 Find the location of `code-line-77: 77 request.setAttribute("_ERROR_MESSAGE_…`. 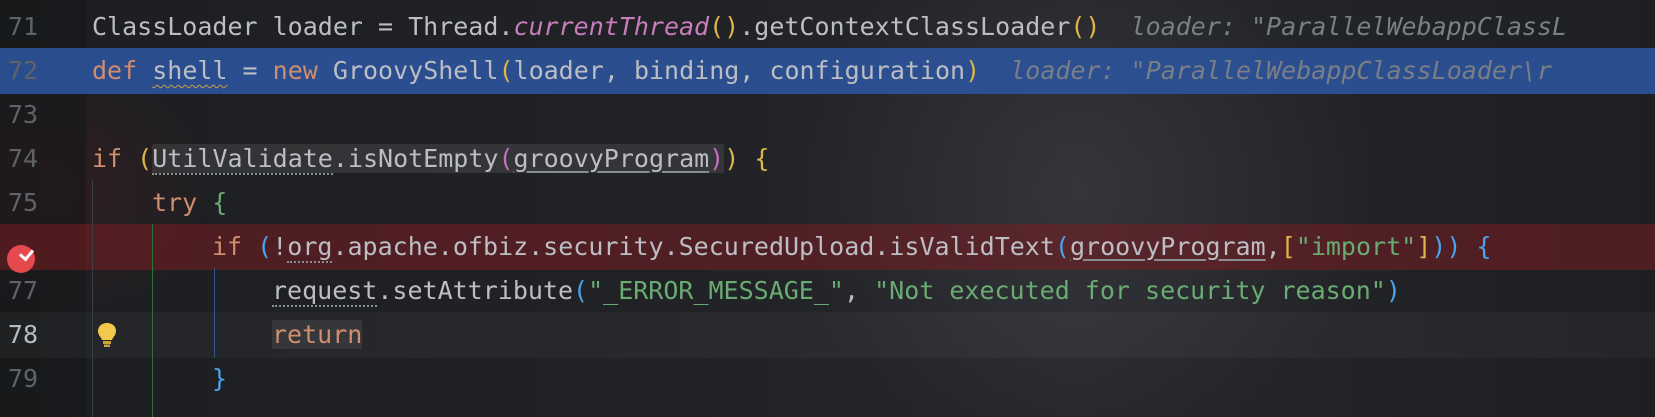

code-line-77: 77 request.setAttribute("_ERROR_MESSAGE_… is located at coordinates (827, 291).